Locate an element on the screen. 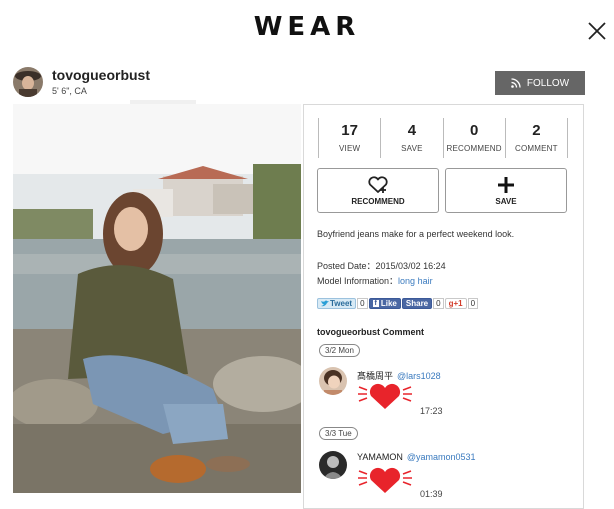 This screenshot has width=614, height=509. comment-date-badge: 3/3 Tue is located at coordinates (338, 433).